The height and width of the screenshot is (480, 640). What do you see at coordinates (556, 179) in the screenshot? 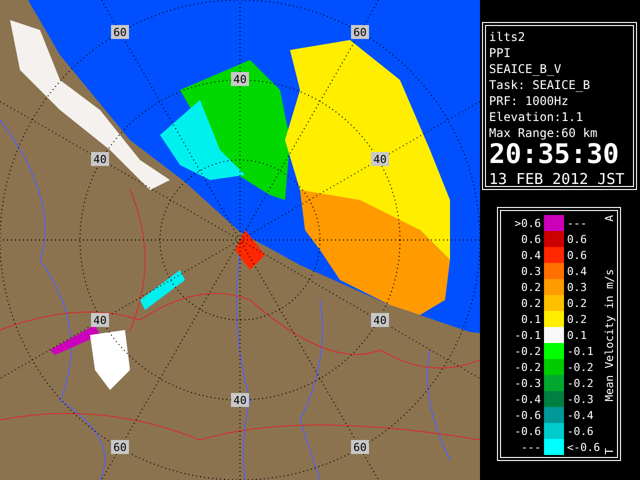
I see `date-text: 13 FEB 2012 JST` at bounding box center [556, 179].